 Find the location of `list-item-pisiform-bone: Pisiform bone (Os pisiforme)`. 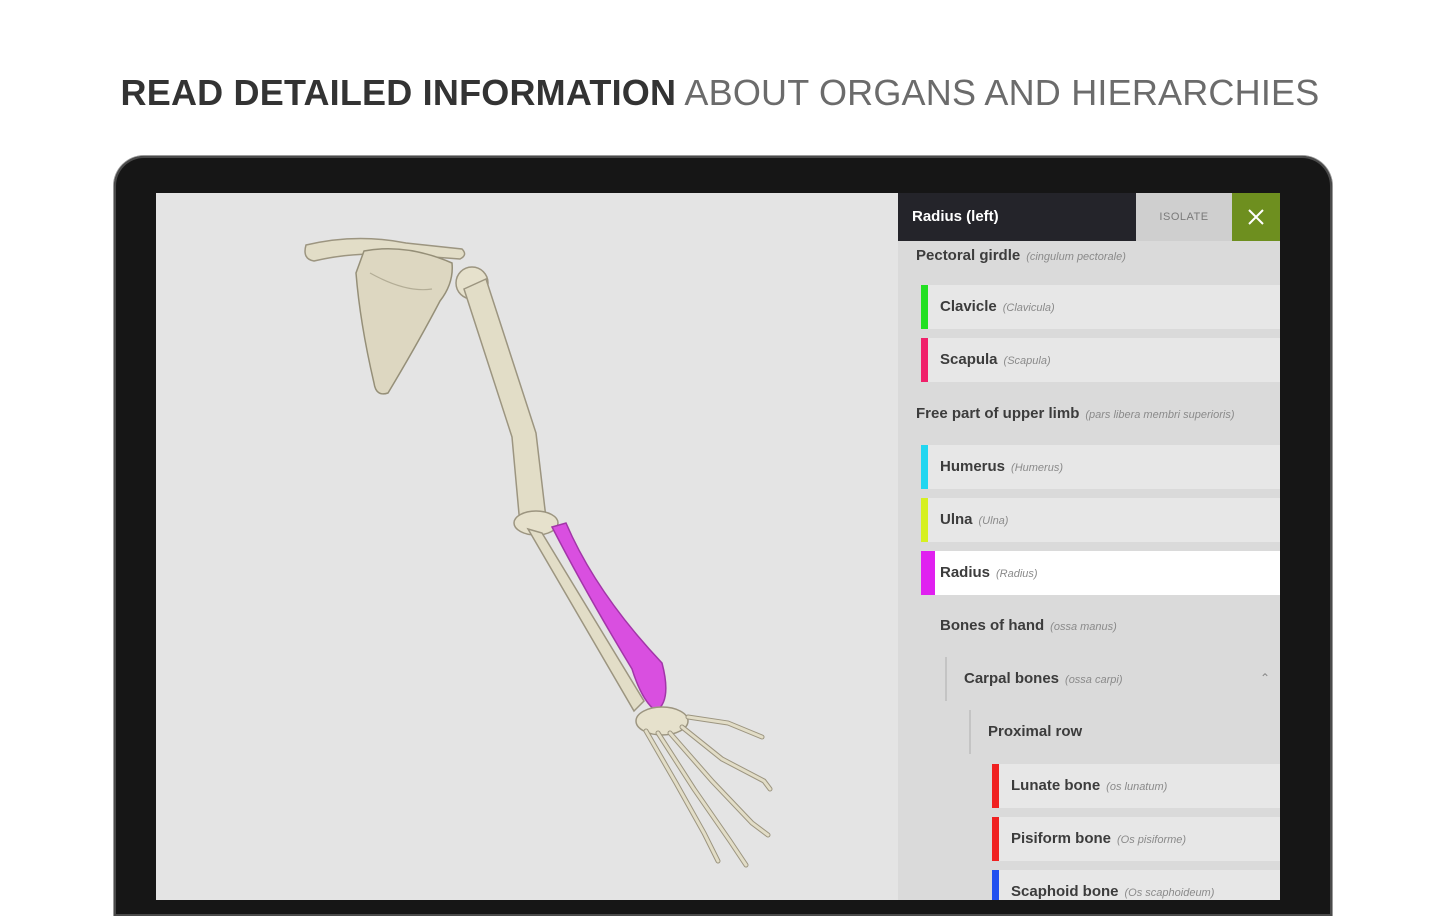

list-item-pisiform-bone: Pisiform bone (Os pisiforme) is located at coordinates (1136, 839).